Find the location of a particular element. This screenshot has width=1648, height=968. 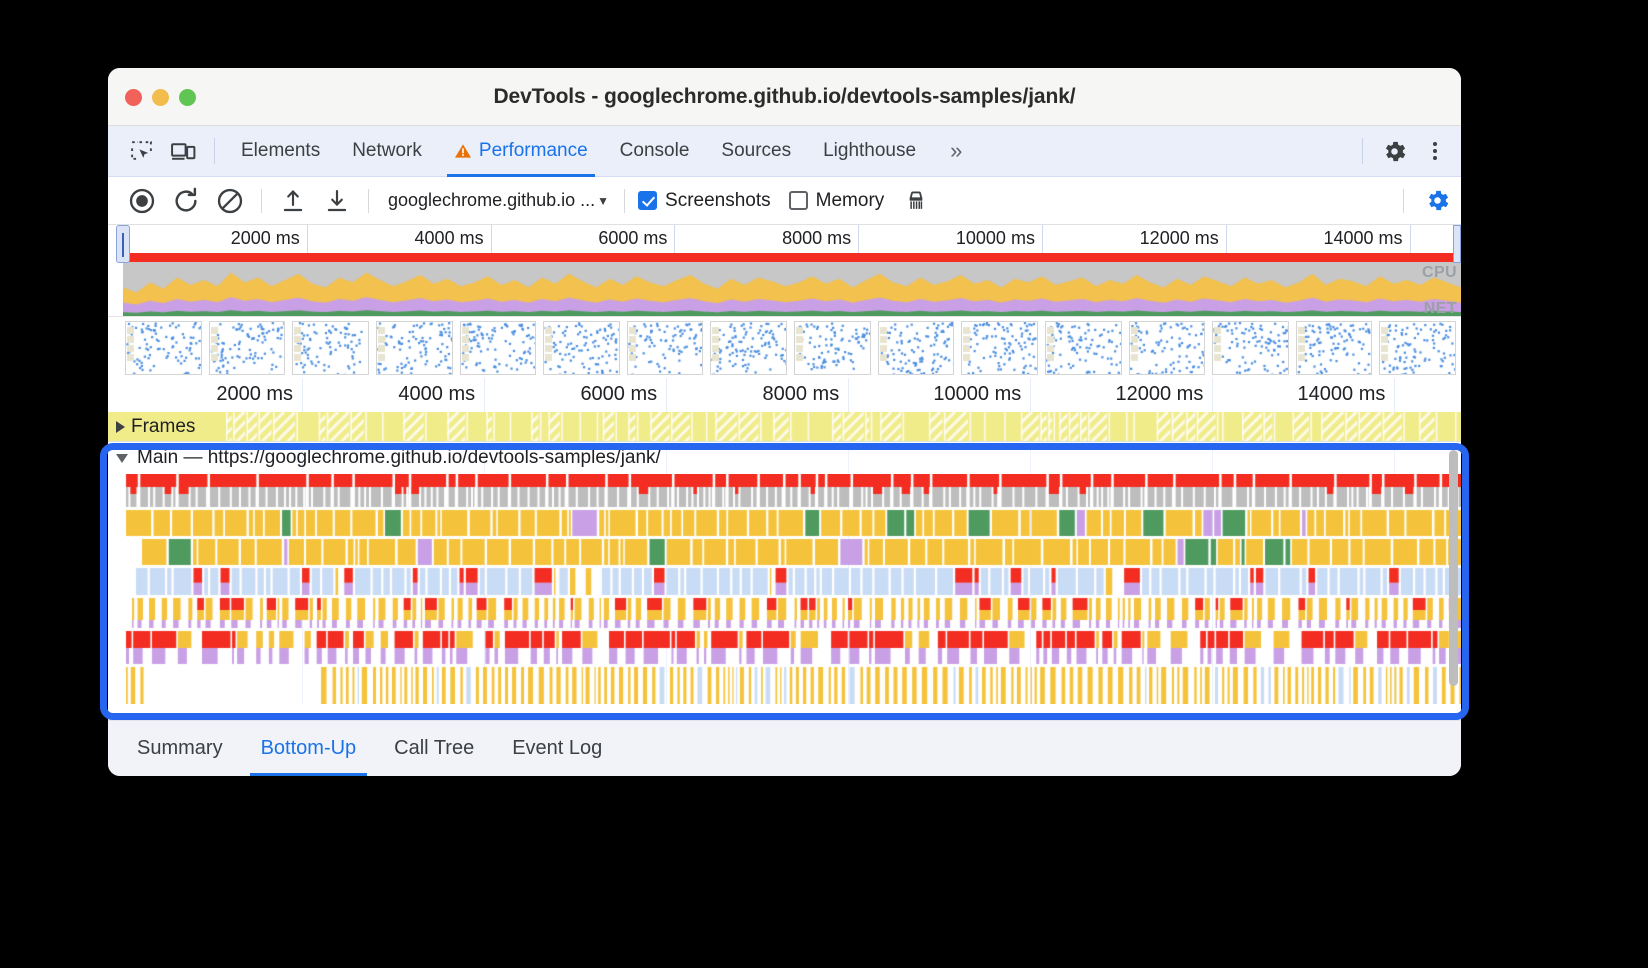

more-options-icon is located at coordinates (1435, 151).